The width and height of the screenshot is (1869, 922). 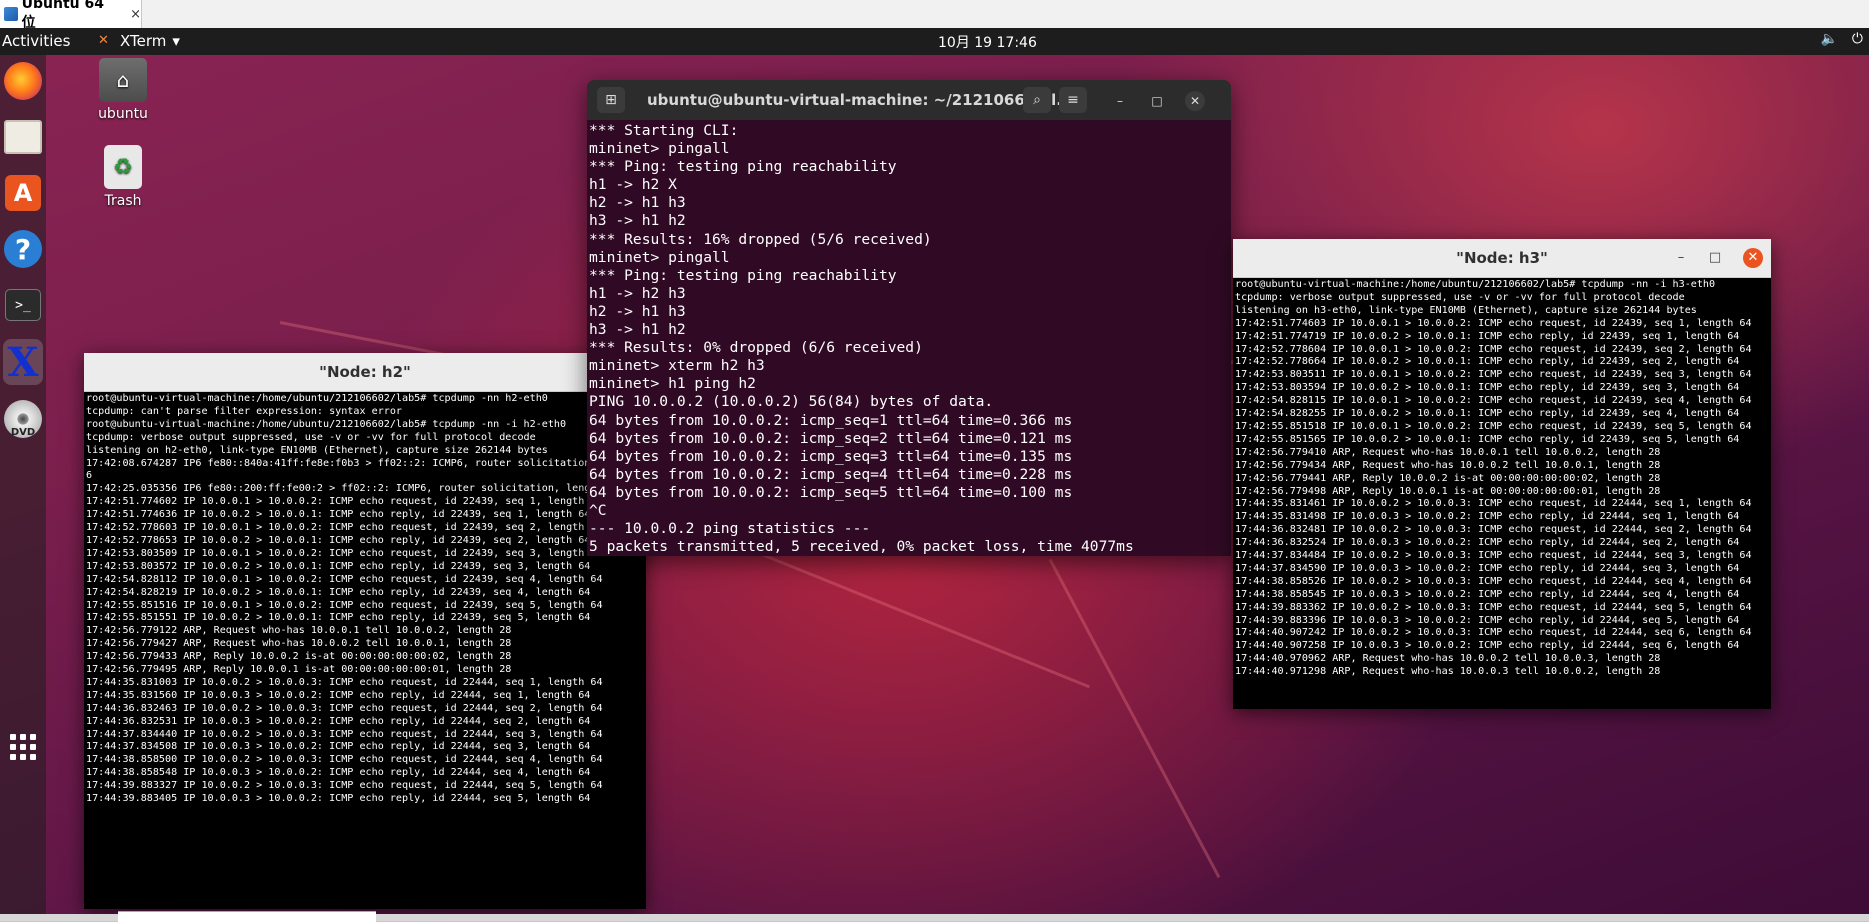 I want to click on terminal-line: h2 -> h1 h3, so click(x=637, y=311).